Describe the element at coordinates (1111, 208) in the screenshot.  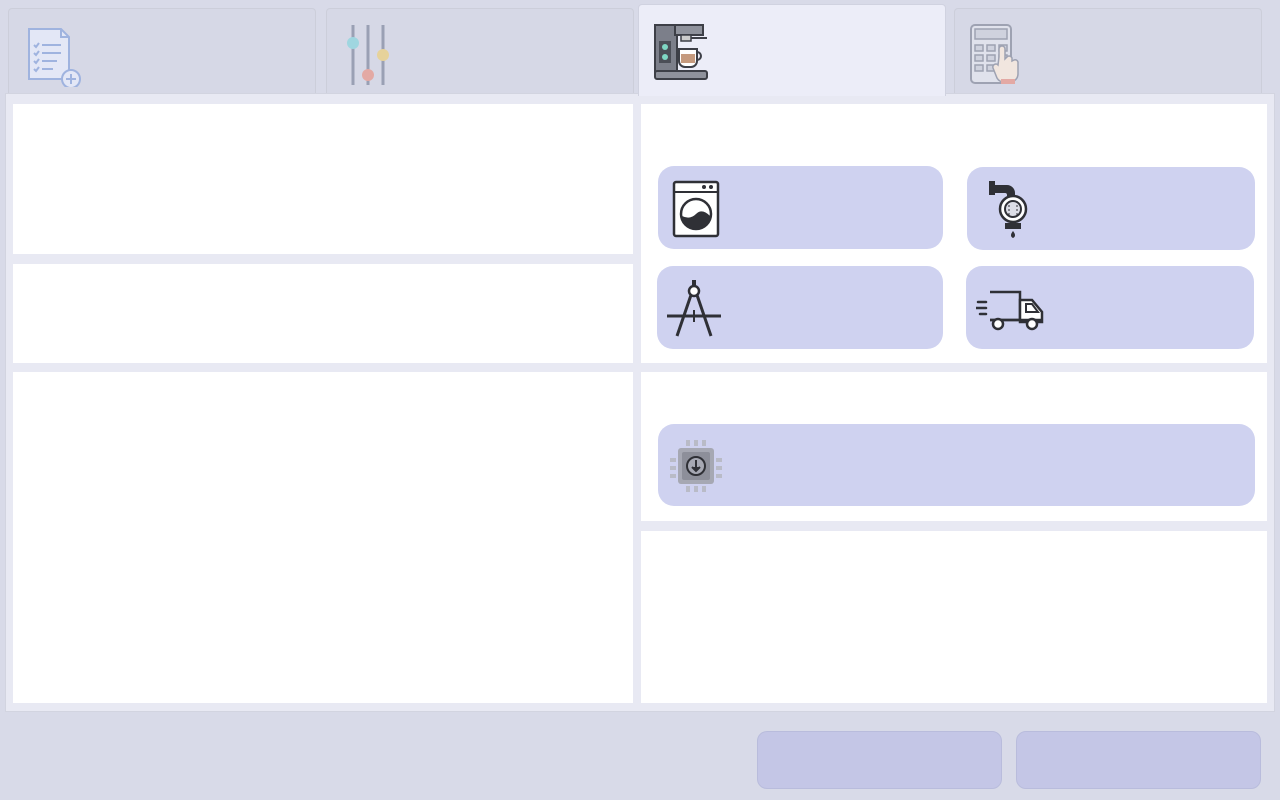
I see `water-meter-button` at that location.